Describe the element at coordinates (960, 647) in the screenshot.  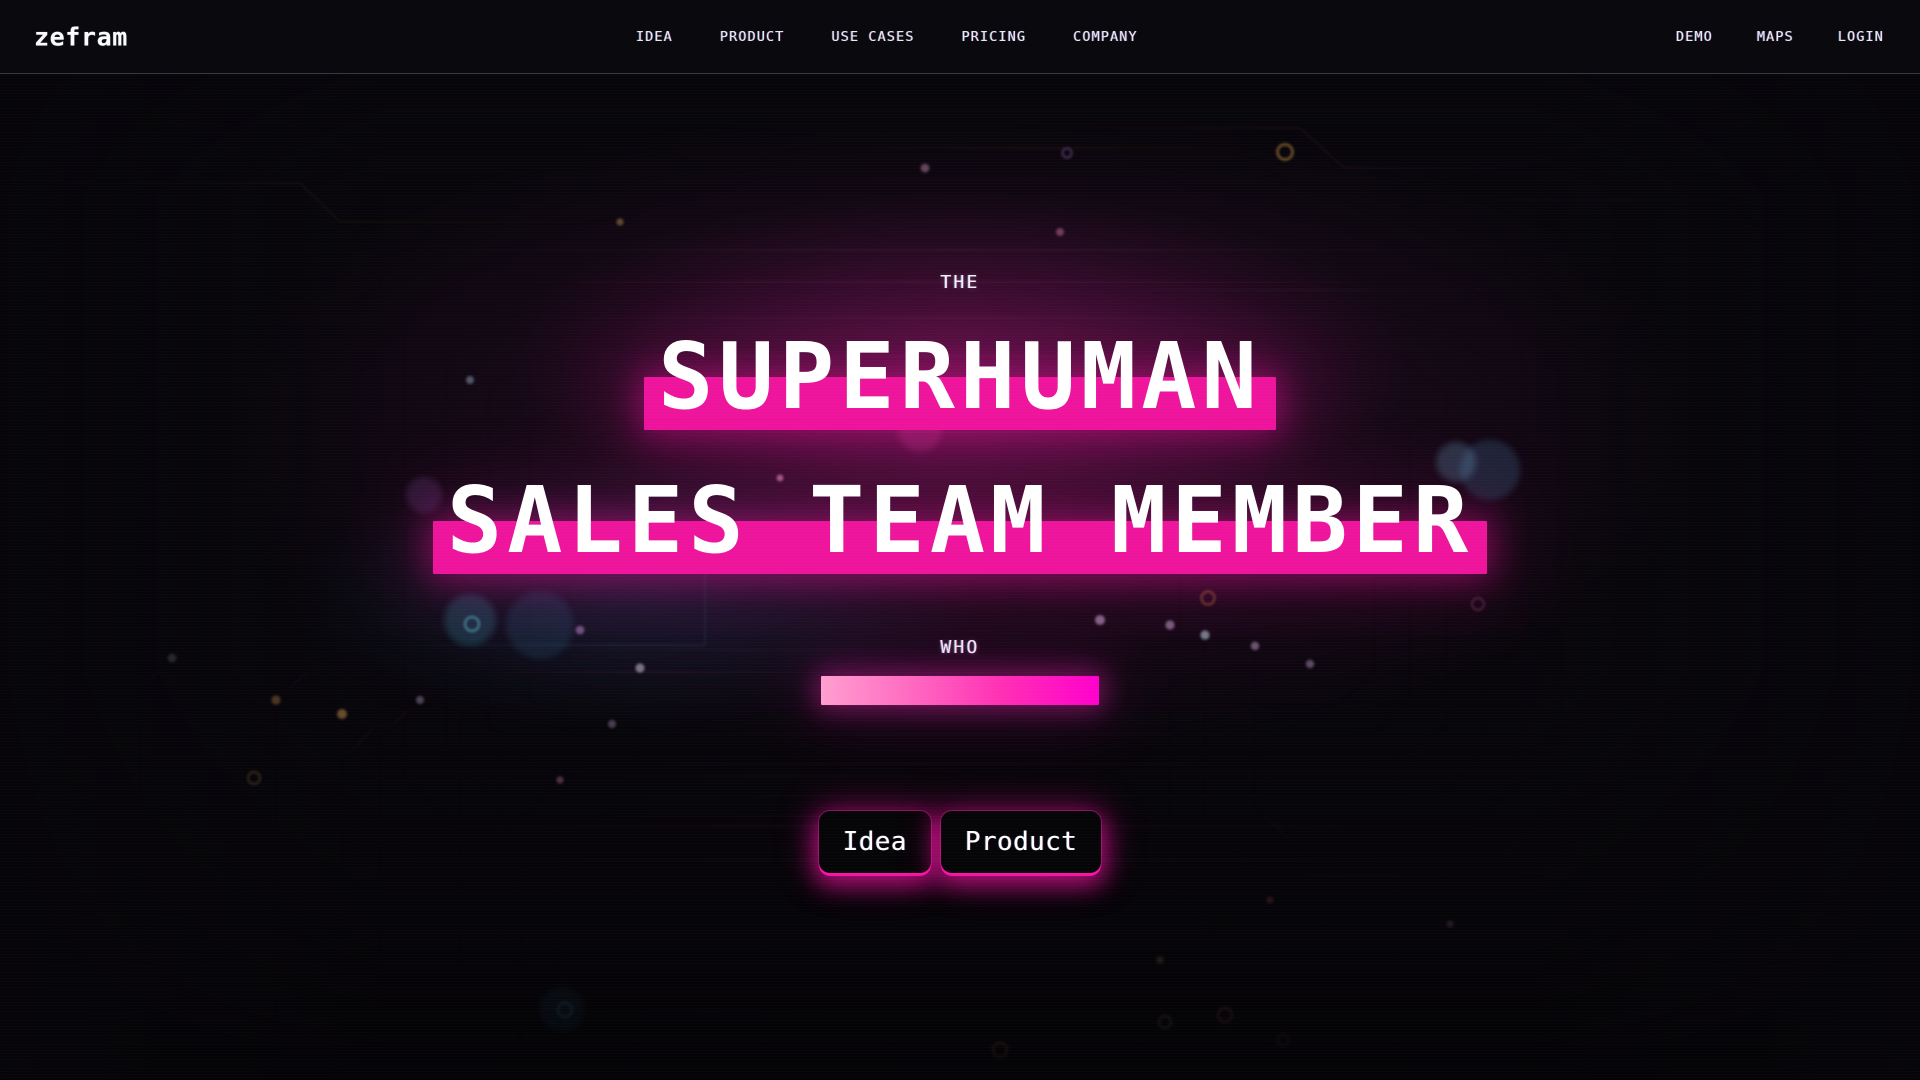
I see `hero-kicker-bottom: WHO` at that location.